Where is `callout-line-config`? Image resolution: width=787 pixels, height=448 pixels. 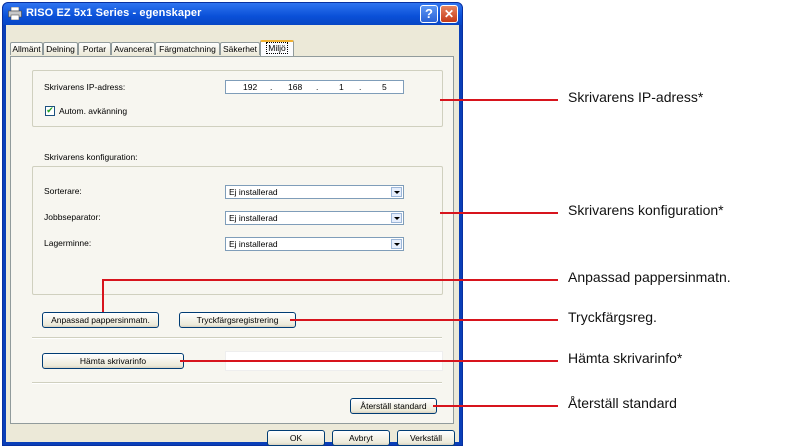
callout-line-config is located at coordinates (499, 213).